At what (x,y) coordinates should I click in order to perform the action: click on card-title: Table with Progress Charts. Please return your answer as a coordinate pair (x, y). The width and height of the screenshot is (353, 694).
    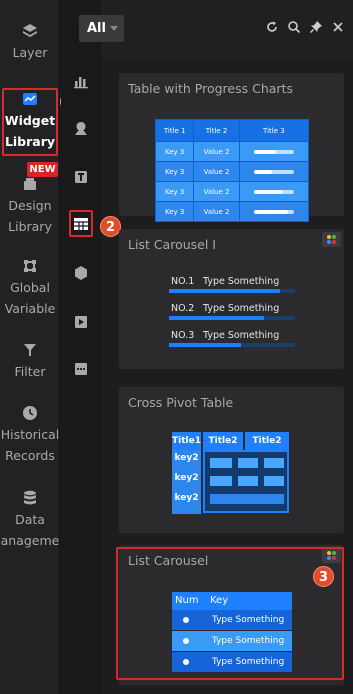
    Looking at the image, I should click on (210, 88).